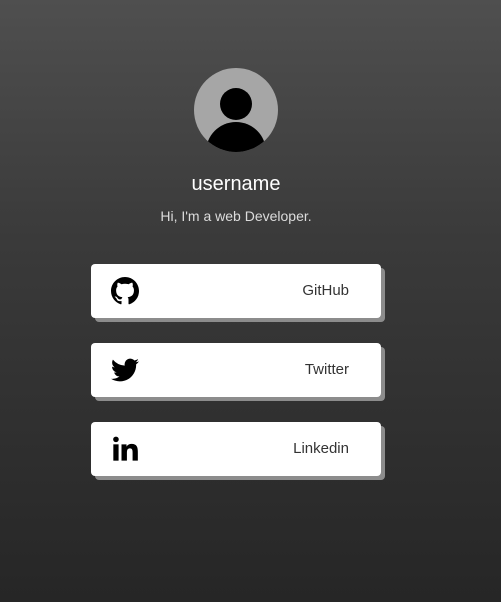  I want to click on twitter-label: Twitter, so click(326, 369).